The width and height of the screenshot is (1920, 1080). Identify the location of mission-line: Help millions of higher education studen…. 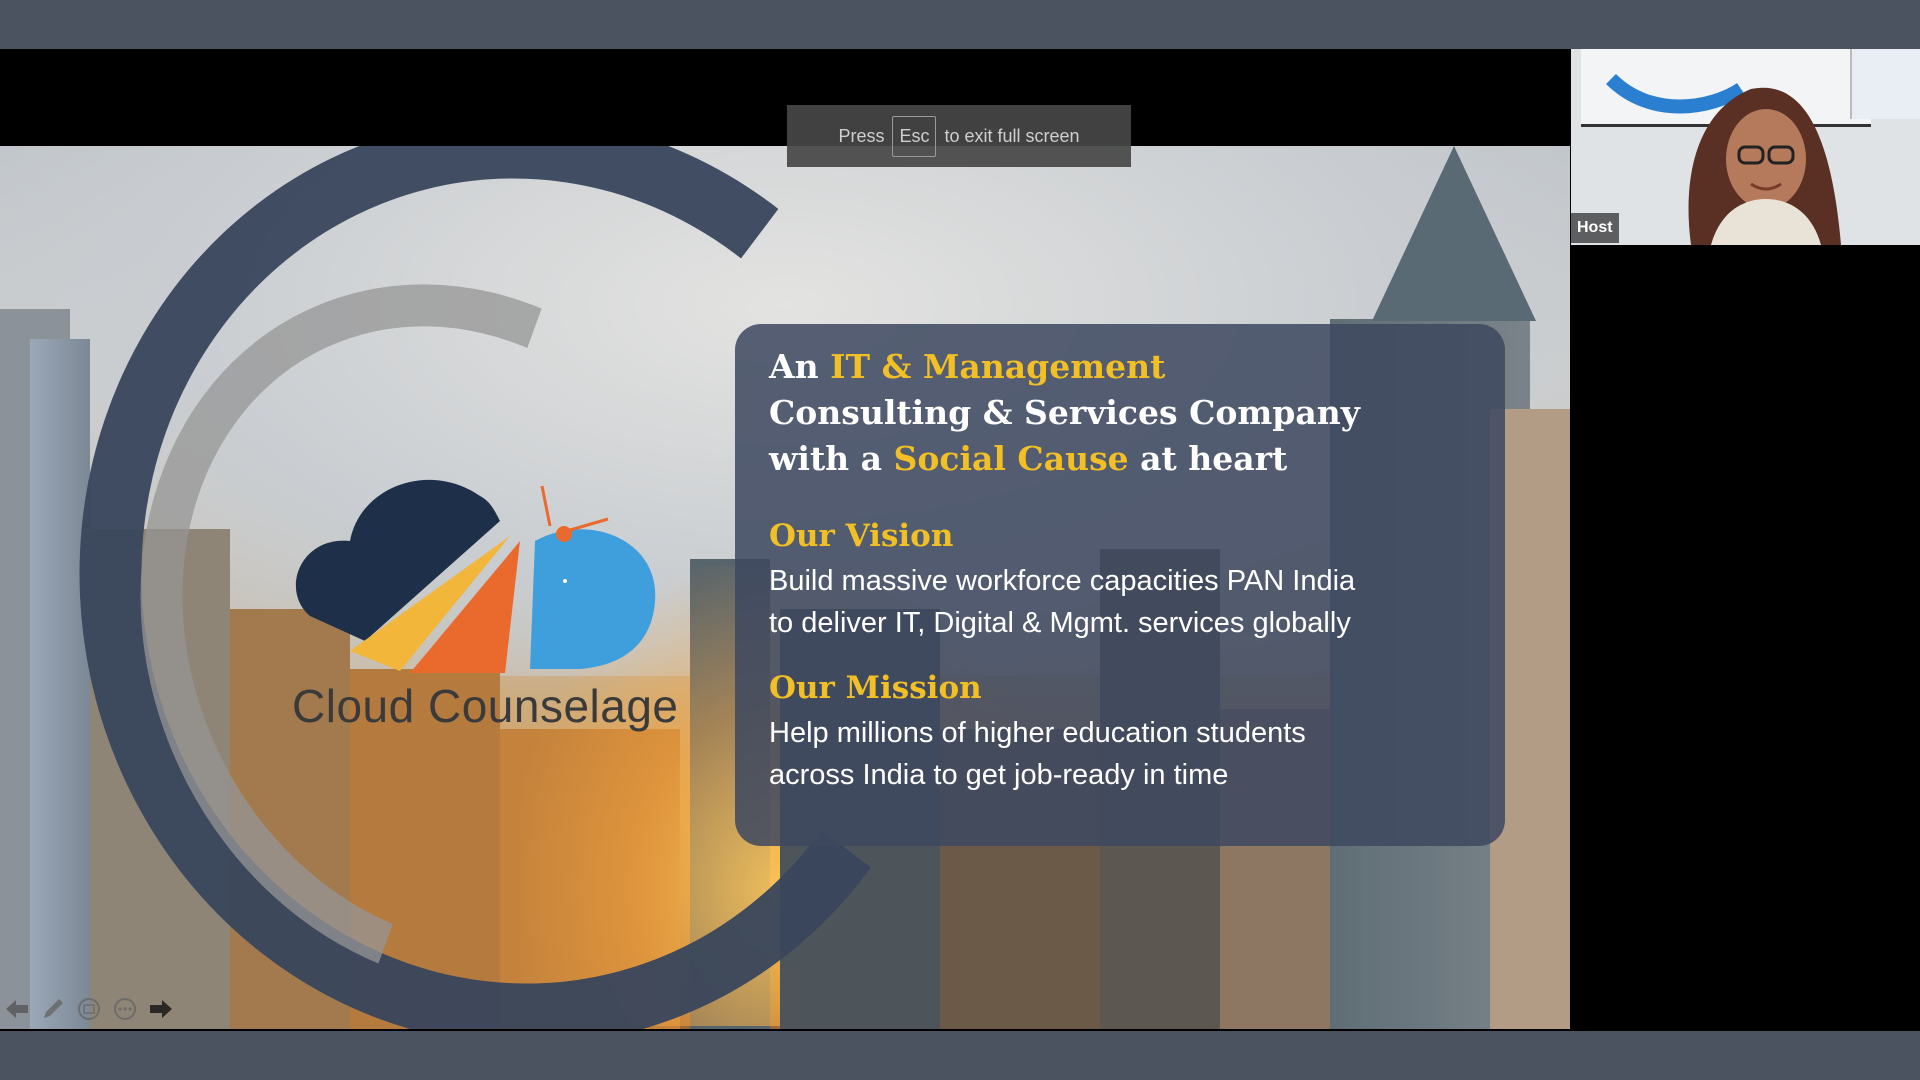
(1037, 733).